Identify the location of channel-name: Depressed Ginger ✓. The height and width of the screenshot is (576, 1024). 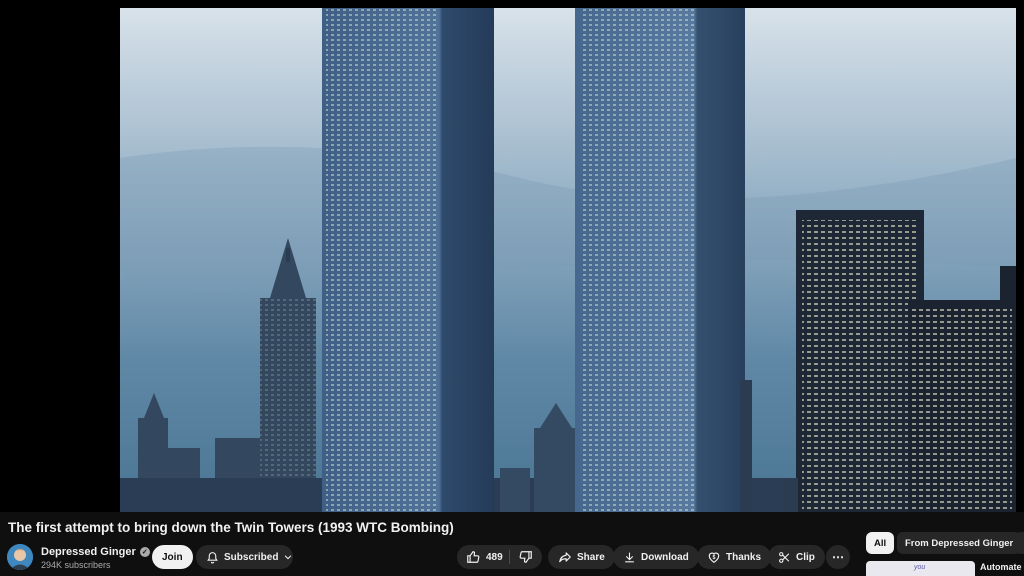
(95, 552).